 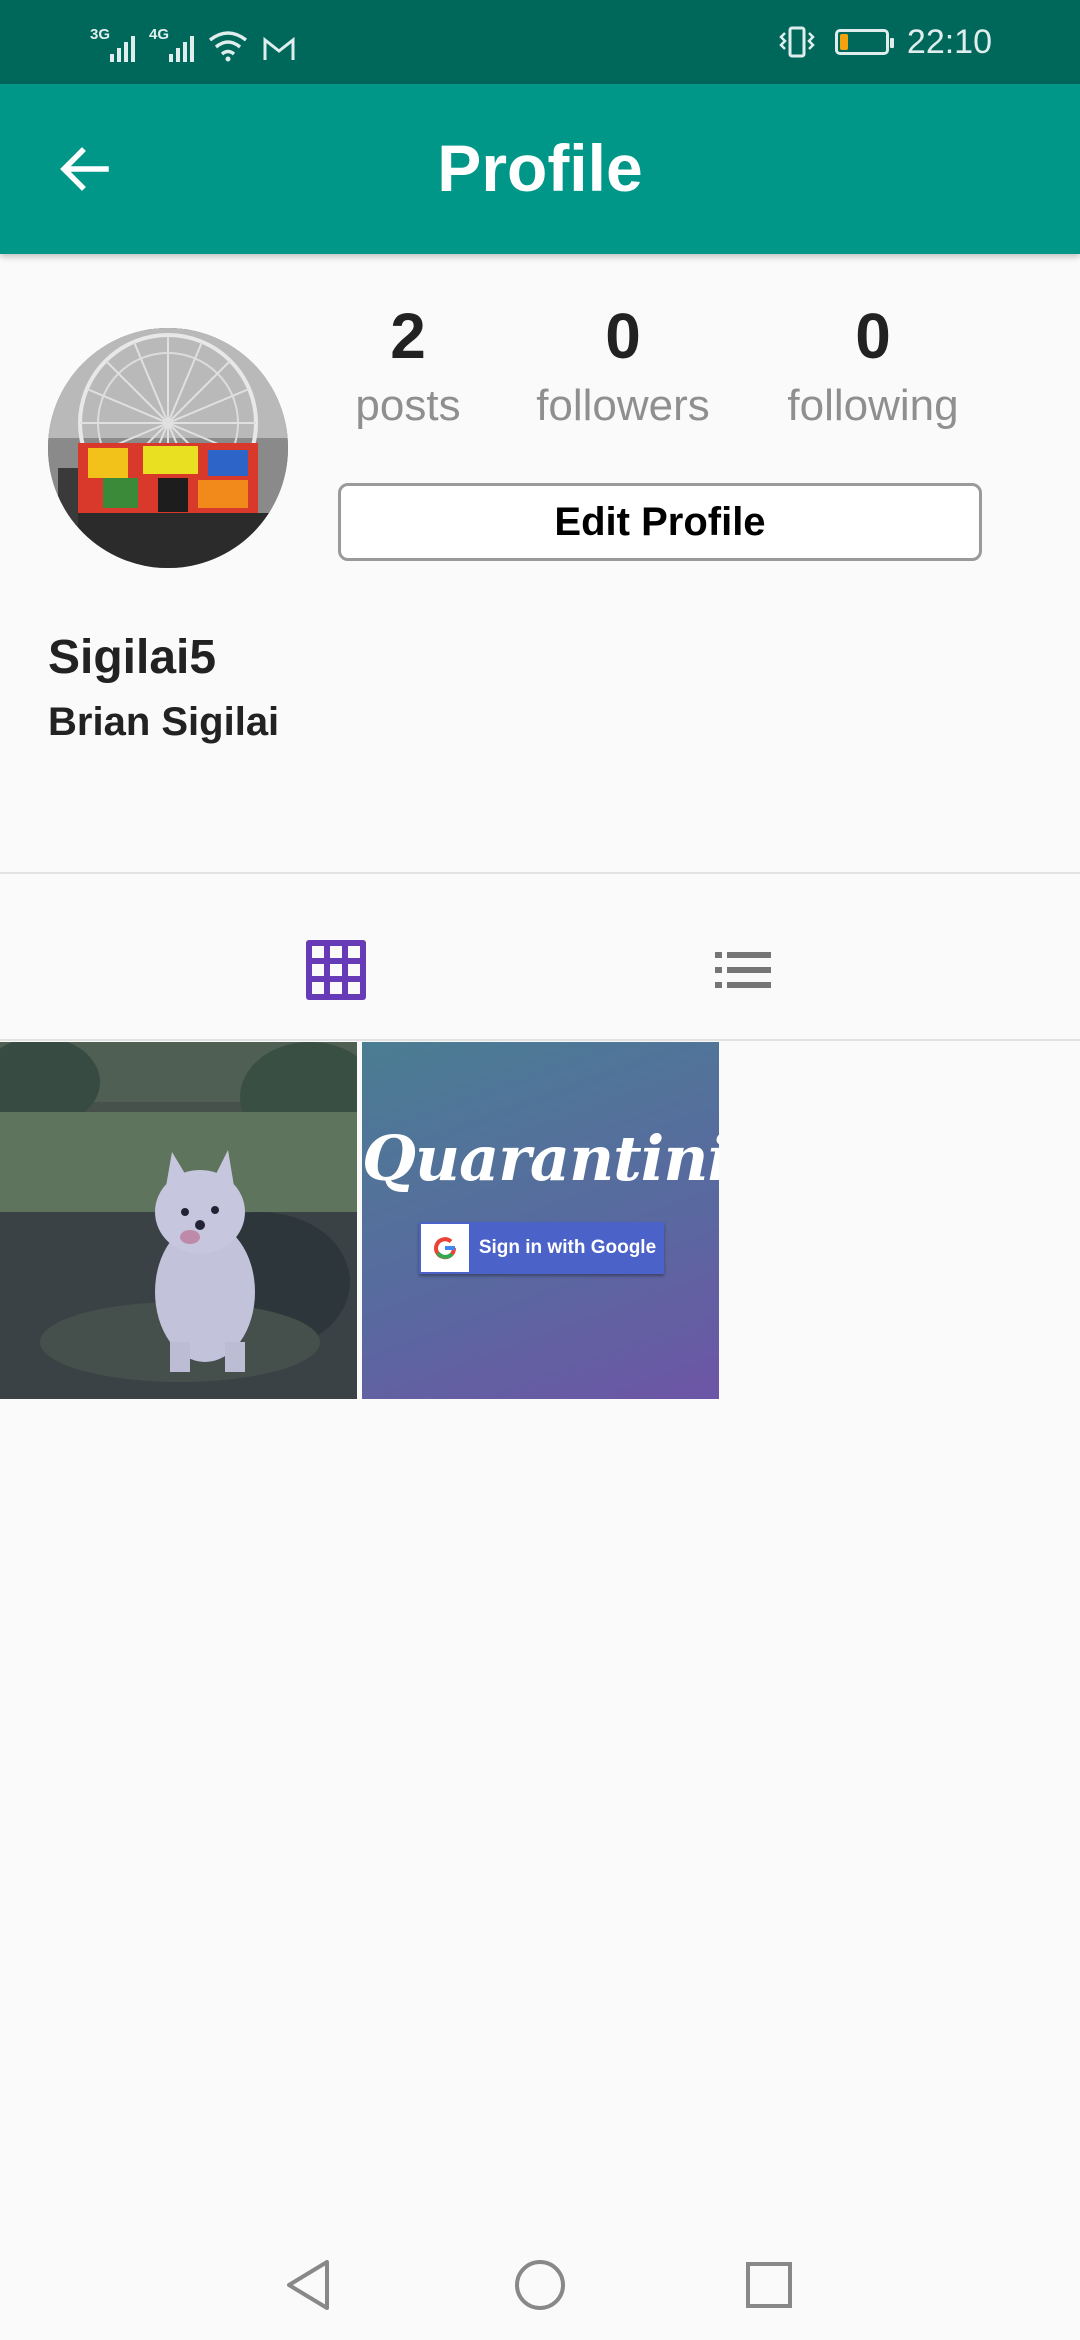 I want to click on status-right-icons: 22:10, so click(x=884, y=42).